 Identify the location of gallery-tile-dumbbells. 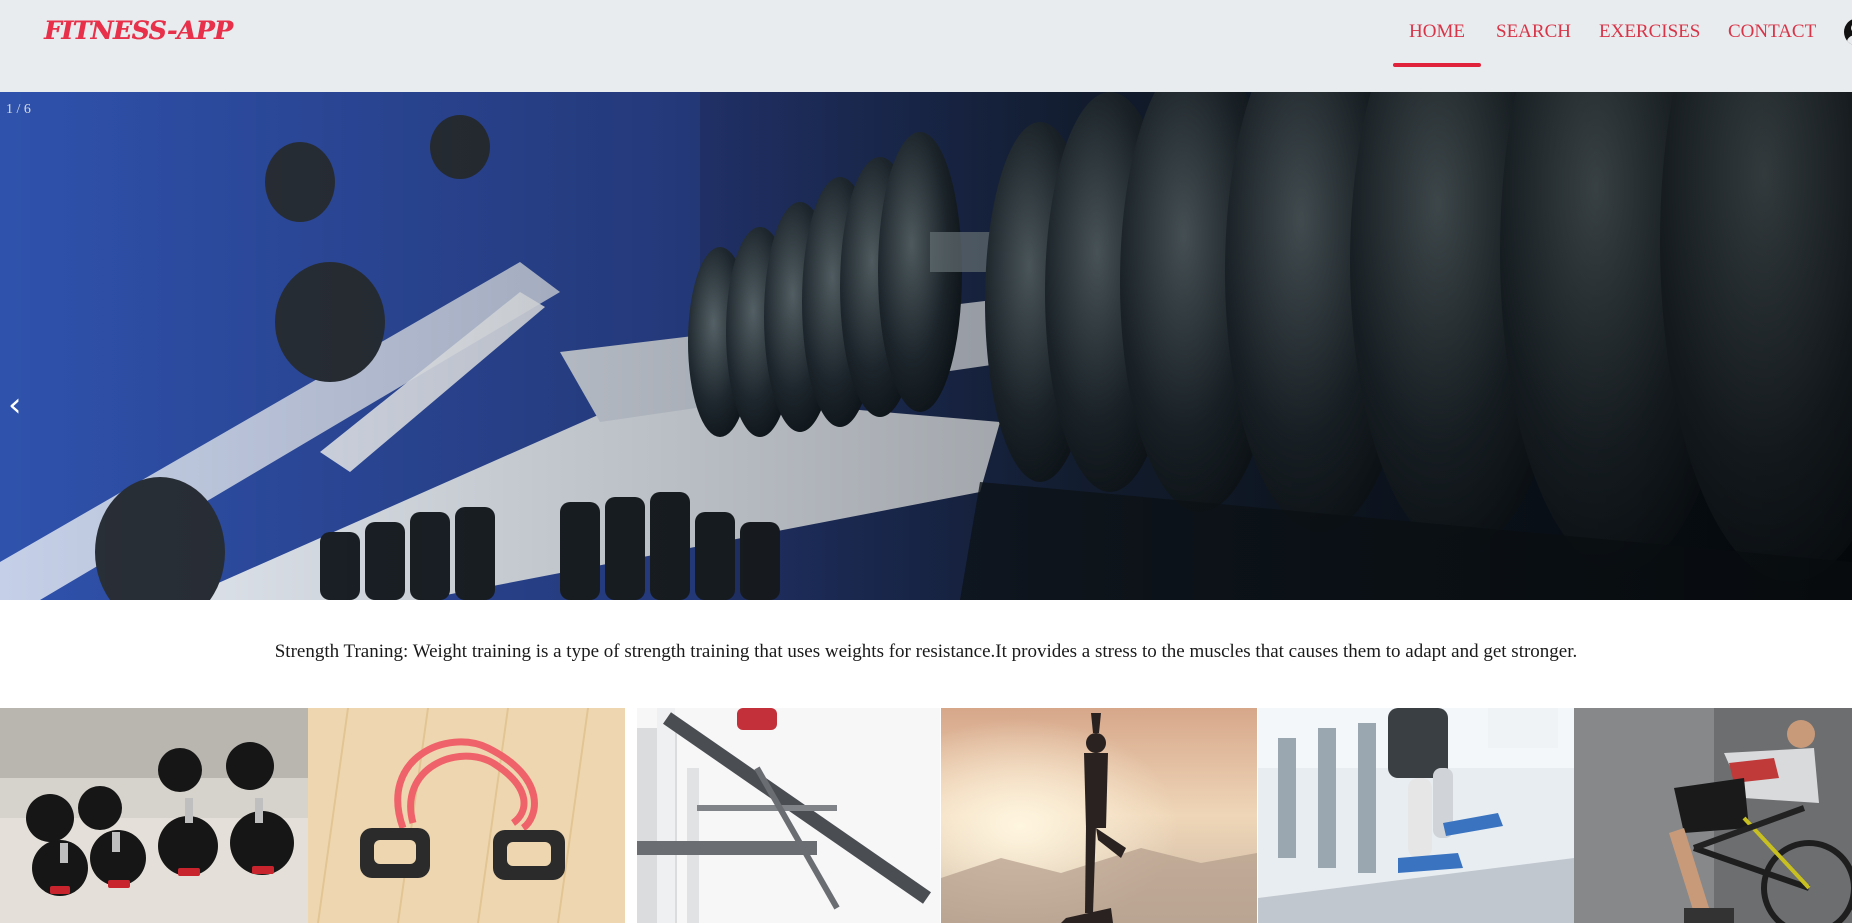
(154, 815).